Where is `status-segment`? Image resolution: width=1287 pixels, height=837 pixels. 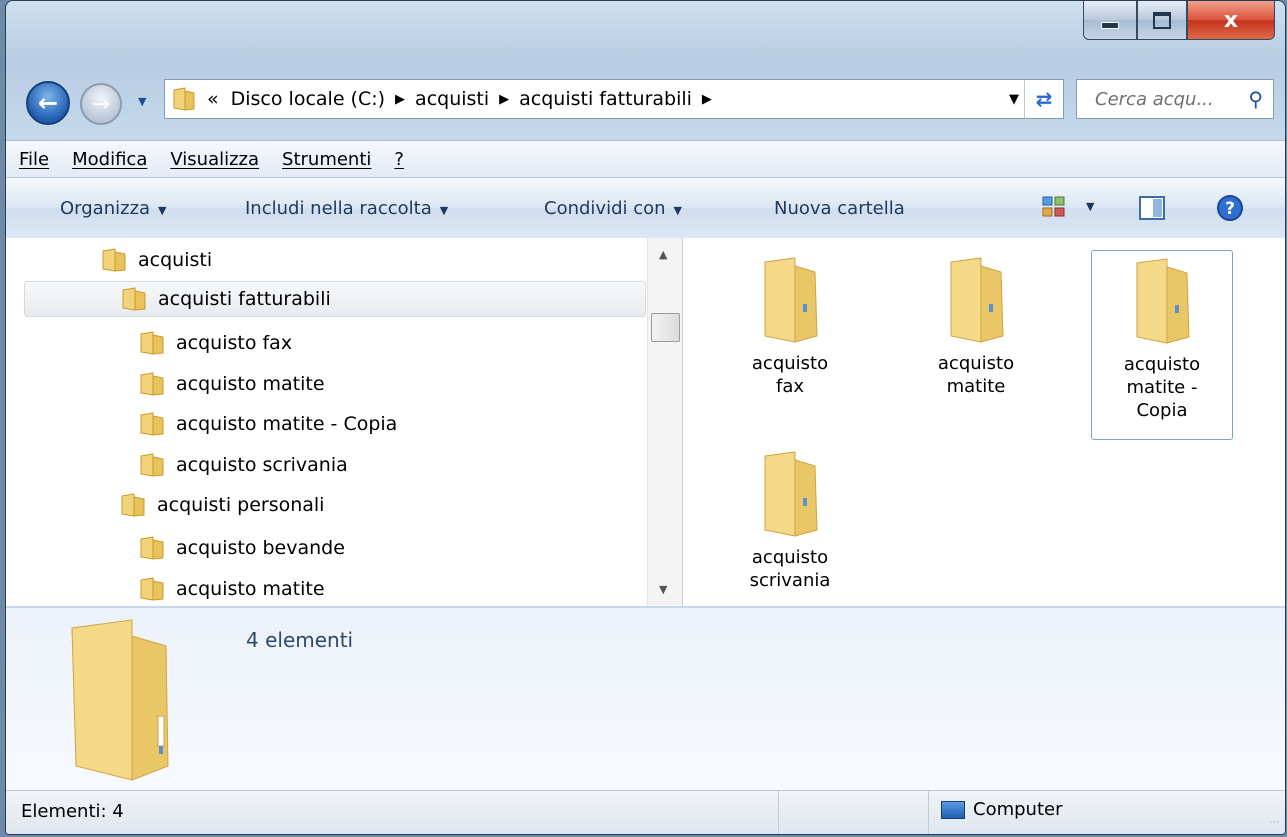
status-segment is located at coordinates (853, 812).